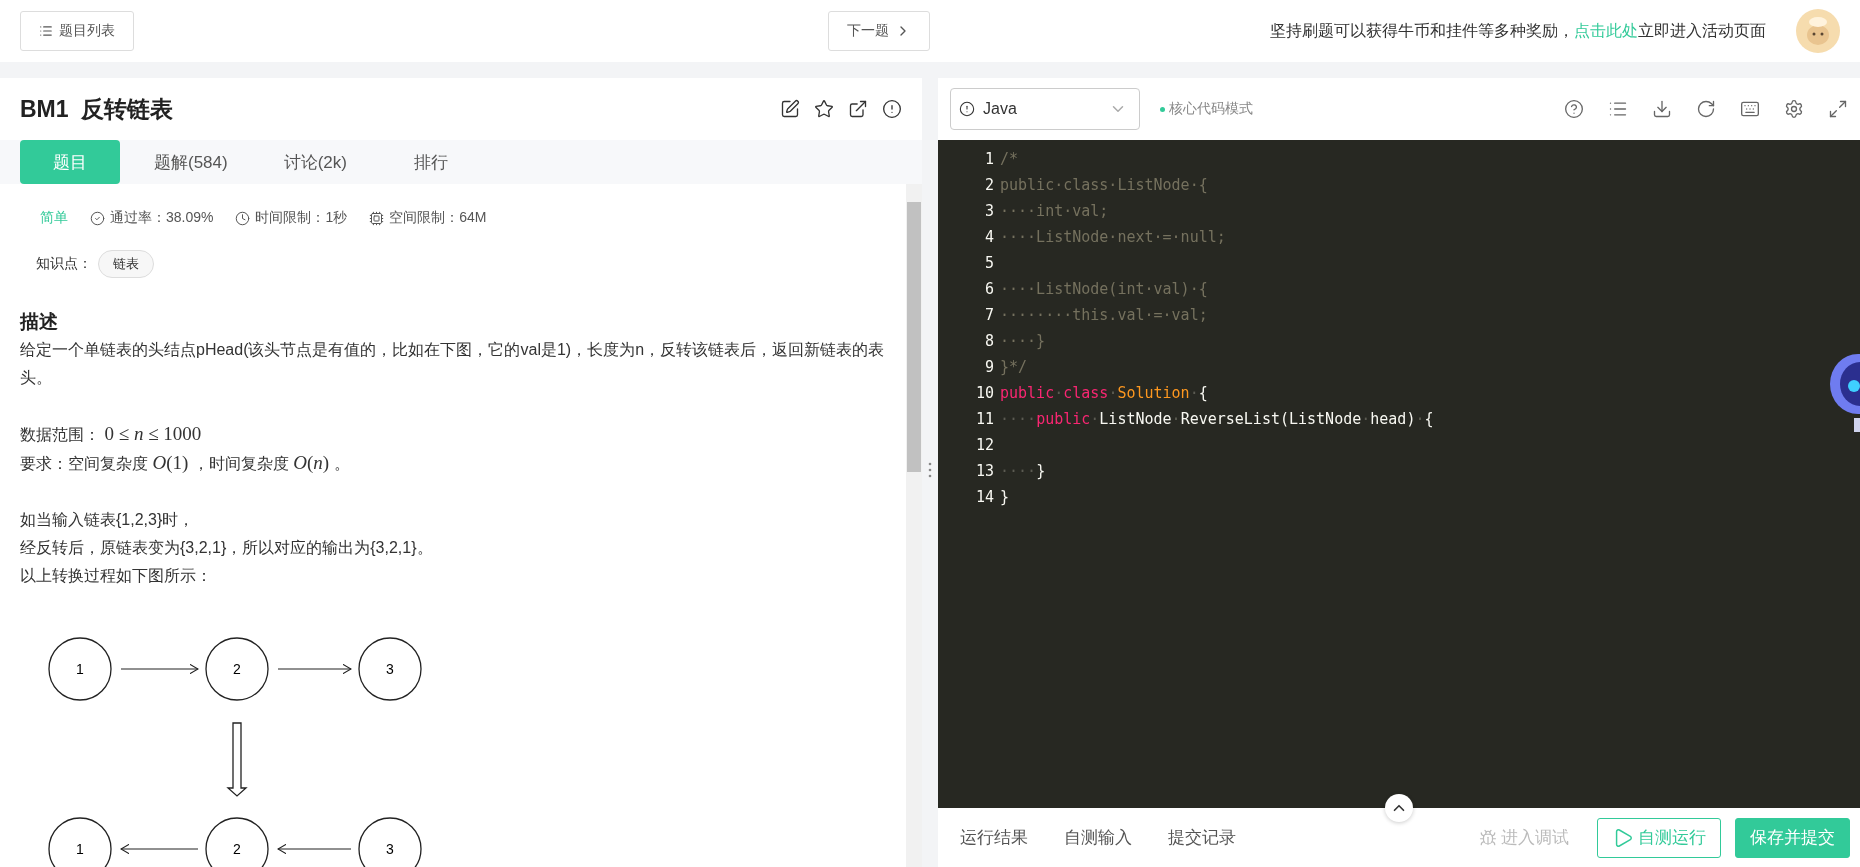 This screenshot has width=1860, height=867. What do you see at coordinates (54, 218) in the screenshot?
I see `difficulty-label: 简单` at bounding box center [54, 218].